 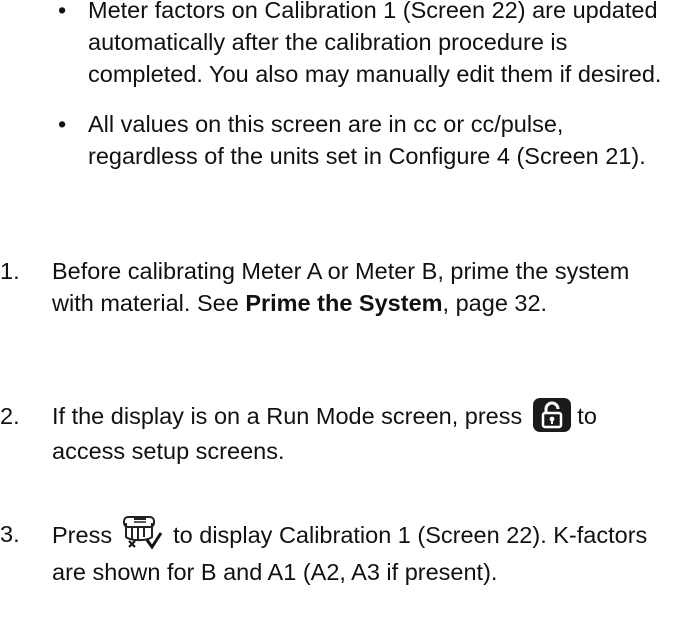 I want to click on step-number: 2., so click(x=10, y=416).